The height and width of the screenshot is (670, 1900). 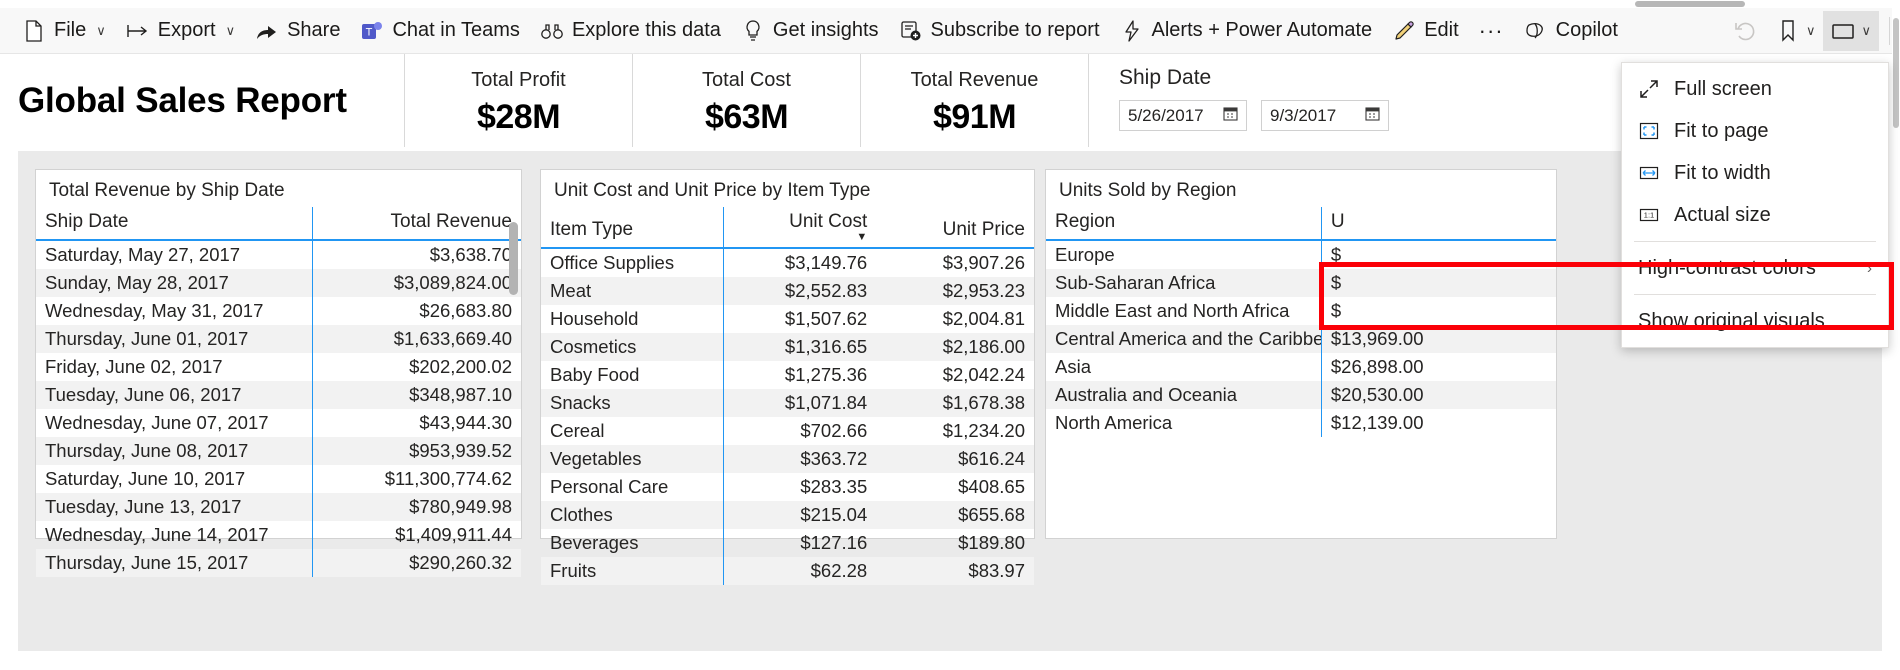 I want to click on teams-icon: T, so click(x=372, y=31).